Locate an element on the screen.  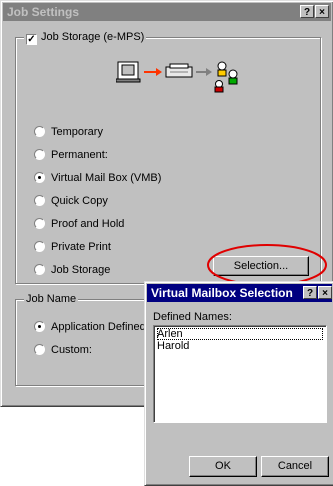
help-button: ? is located at coordinates (307, 11).